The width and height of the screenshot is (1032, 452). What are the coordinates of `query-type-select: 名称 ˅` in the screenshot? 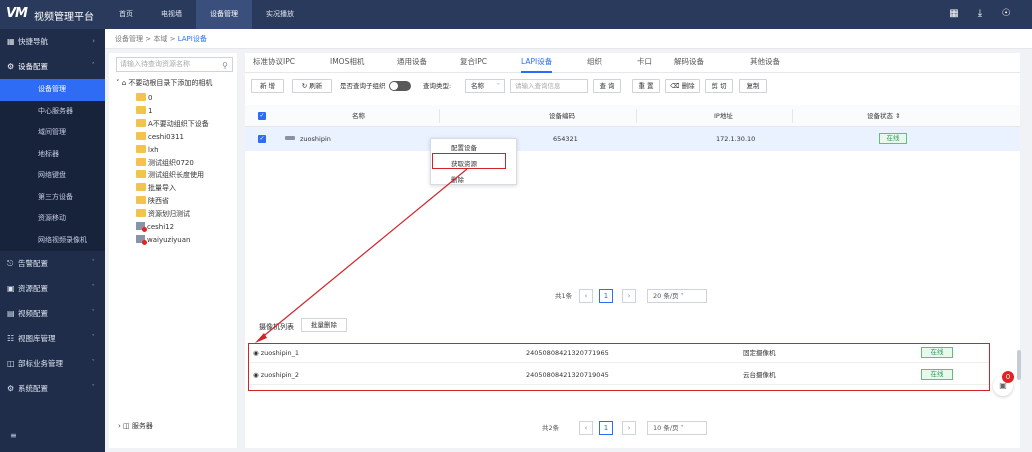 It's located at (485, 86).